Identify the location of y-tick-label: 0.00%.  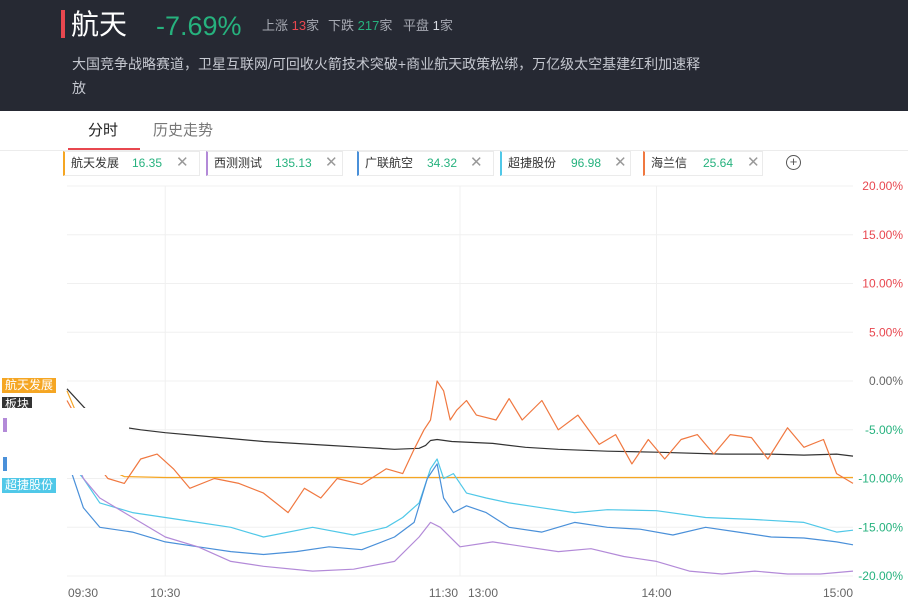
(886, 381).